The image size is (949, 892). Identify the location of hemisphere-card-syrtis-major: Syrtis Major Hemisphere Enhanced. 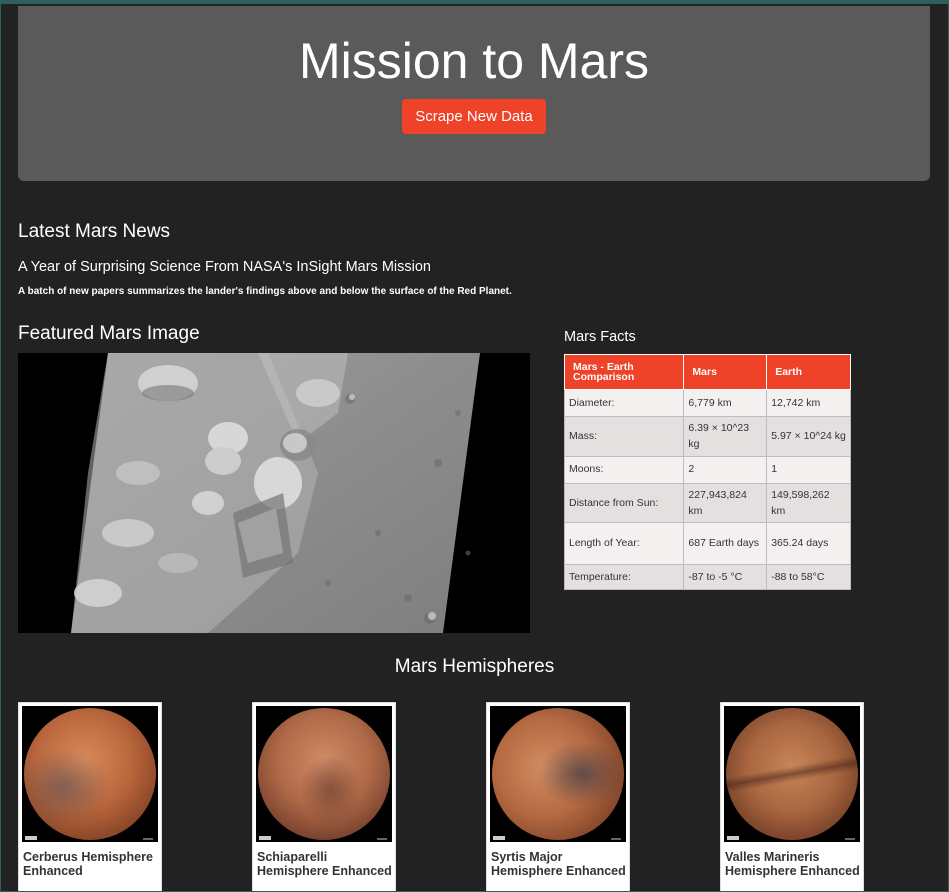
(558, 797).